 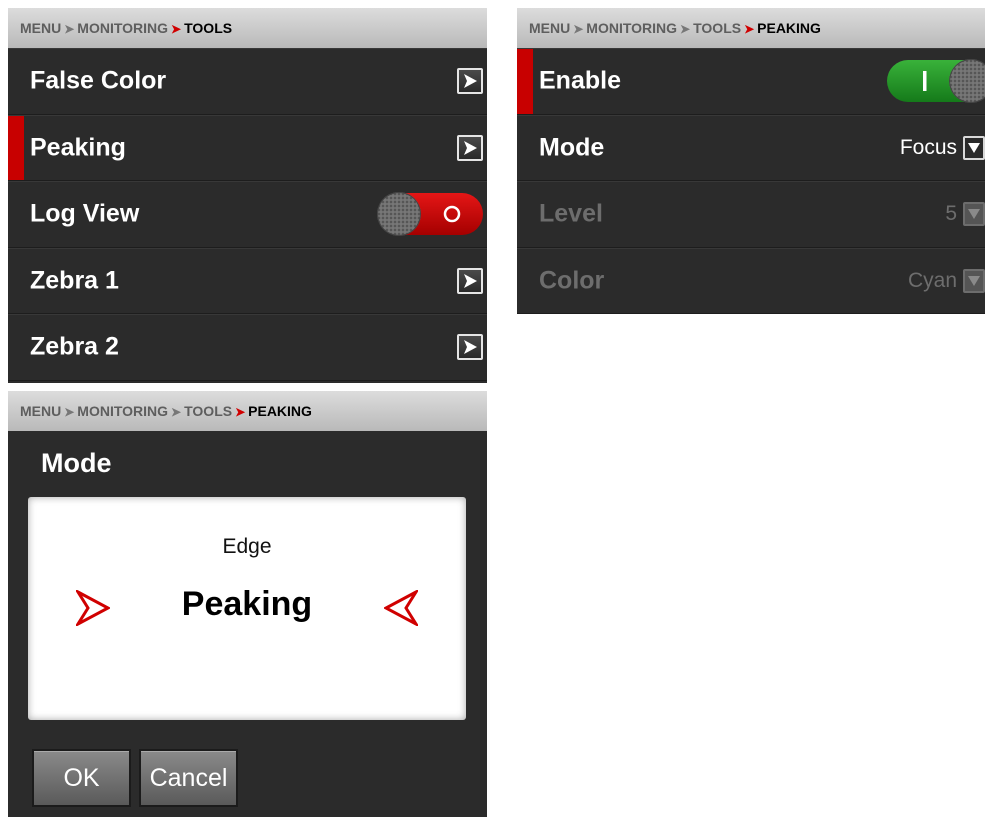 I want to click on ok-button: OK, so click(x=81, y=778).